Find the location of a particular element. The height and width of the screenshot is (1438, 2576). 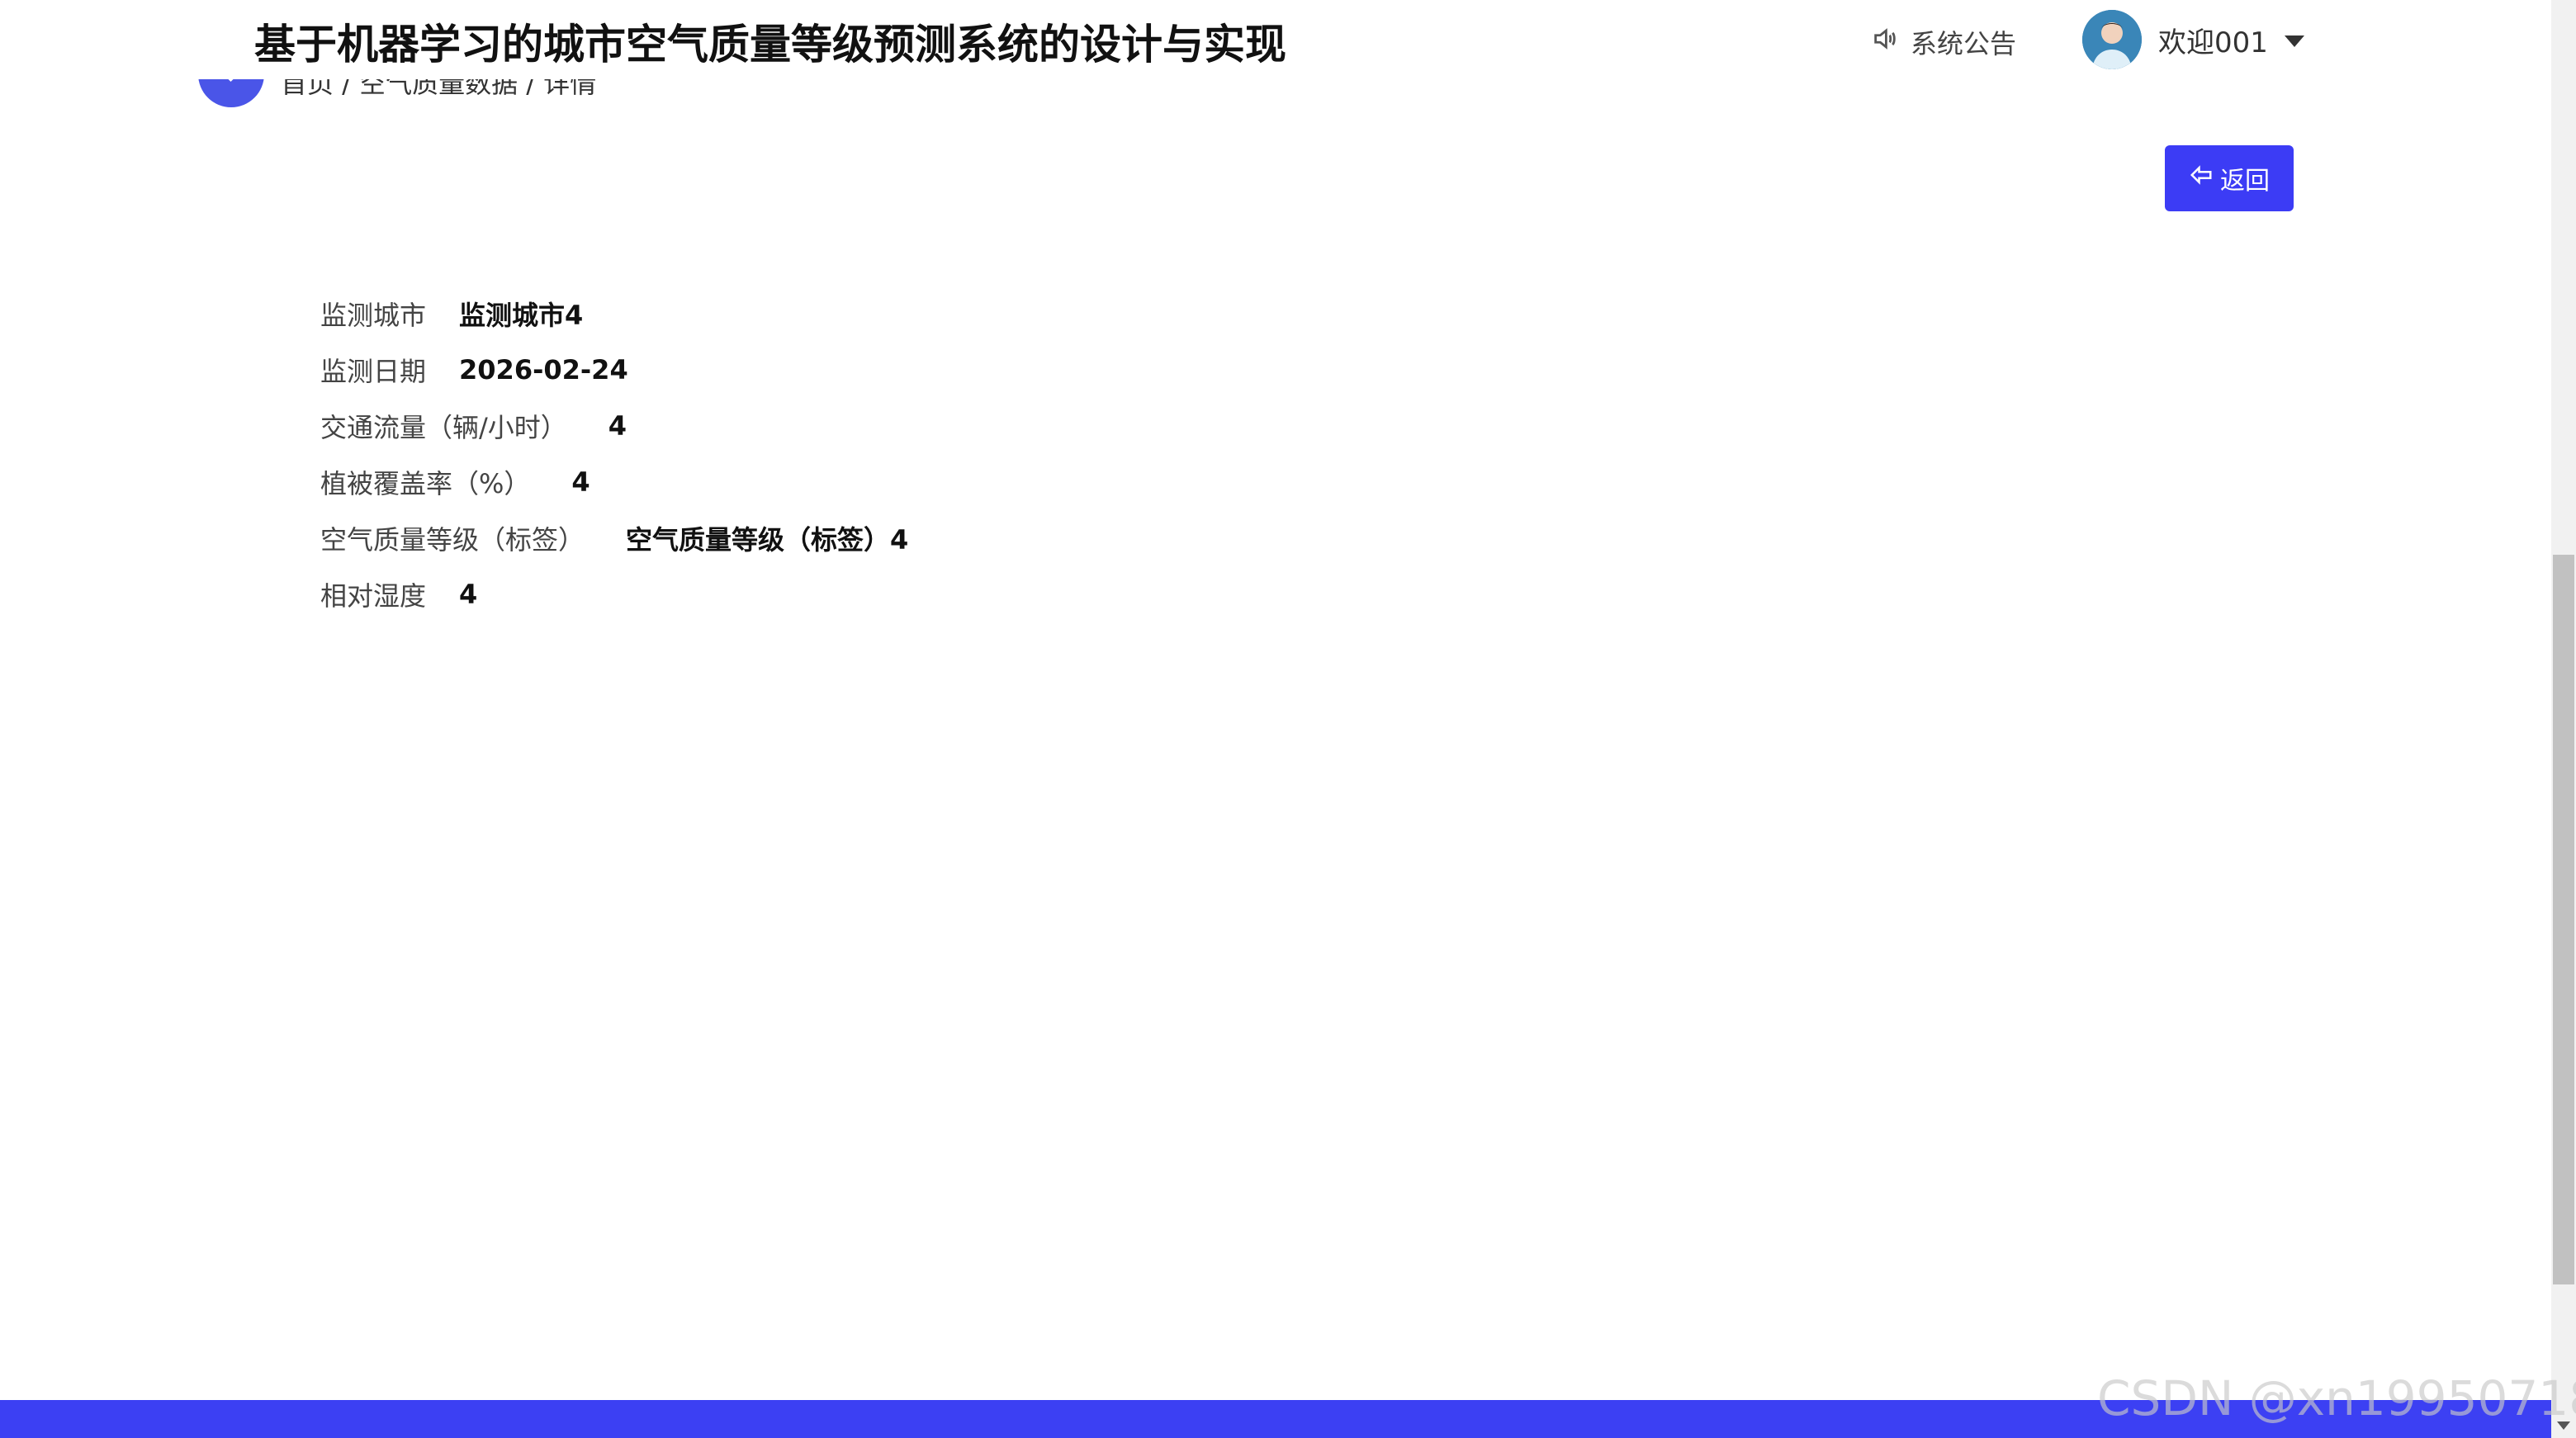

detail-label: 监测日期 is located at coordinates (373, 371).